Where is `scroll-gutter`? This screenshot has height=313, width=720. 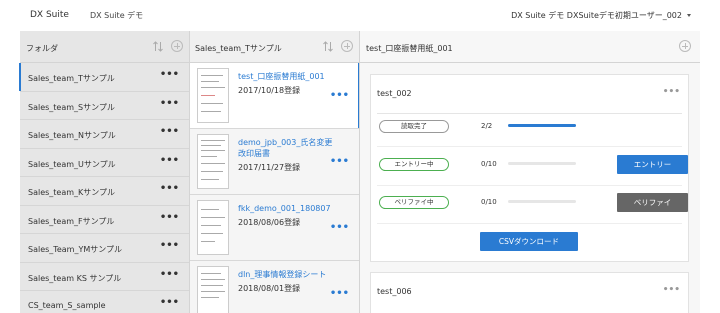
scroll-gutter is located at coordinates (710, 172).